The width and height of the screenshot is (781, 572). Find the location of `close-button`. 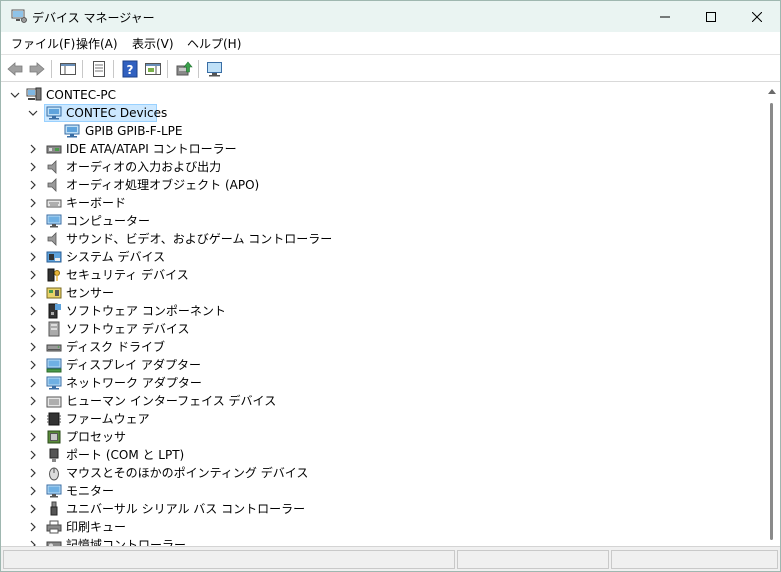

close-button is located at coordinates (757, 16).